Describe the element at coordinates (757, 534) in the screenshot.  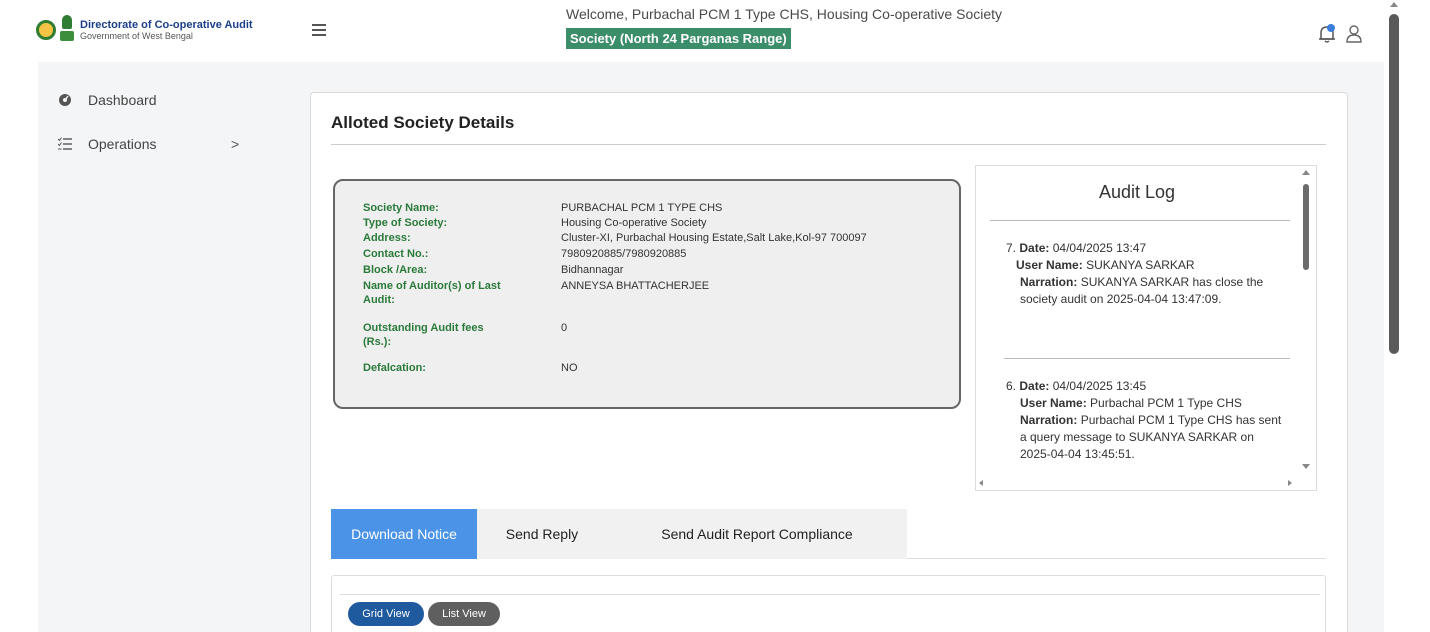
I see `tab-send-audit-report-compliance: Send Audit Report Compliance` at that location.